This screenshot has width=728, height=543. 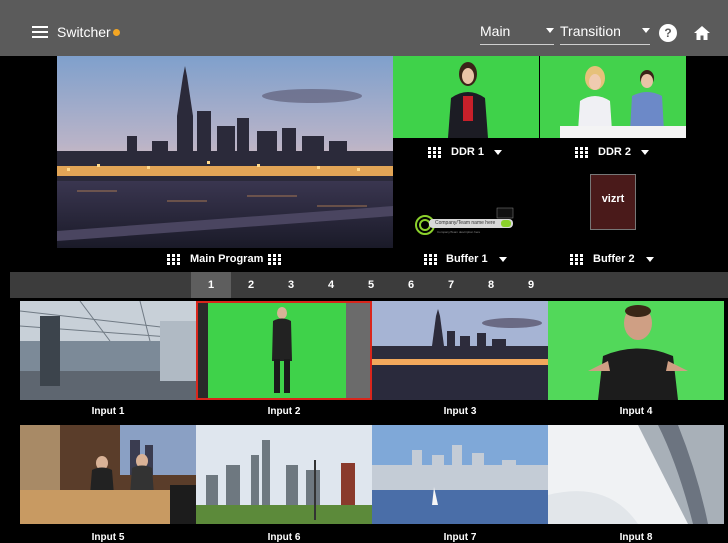 What do you see at coordinates (590, 31) in the screenshot?
I see `transition-select-value: Transition` at bounding box center [590, 31].